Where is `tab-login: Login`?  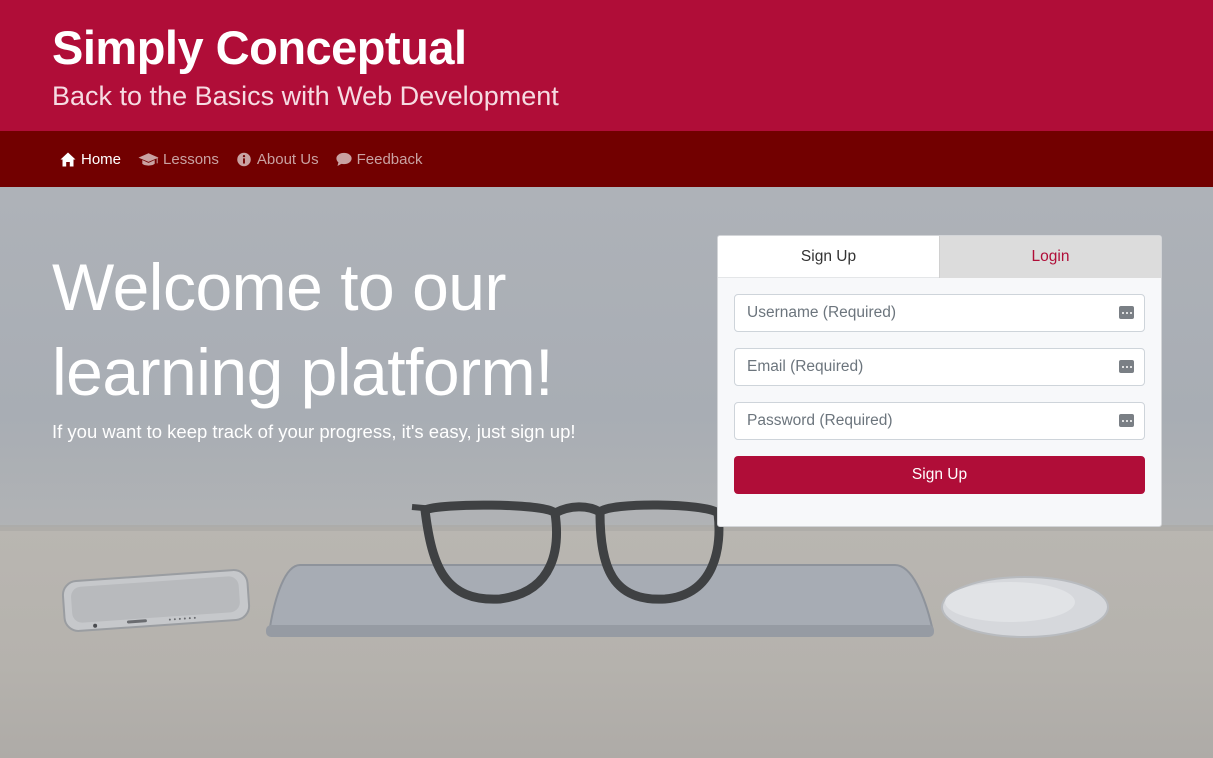 tab-login: Login is located at coordinates (1050, 257).